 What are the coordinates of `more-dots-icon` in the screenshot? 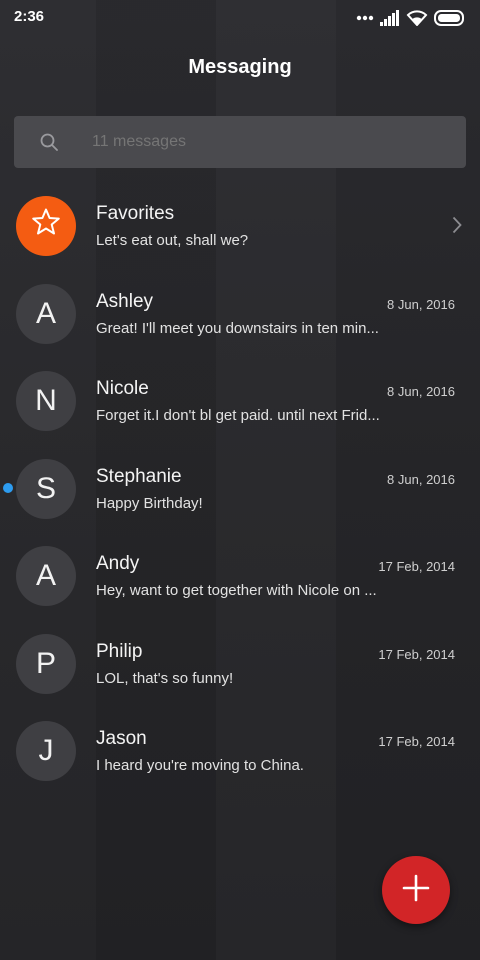 It's located at (365, 18).